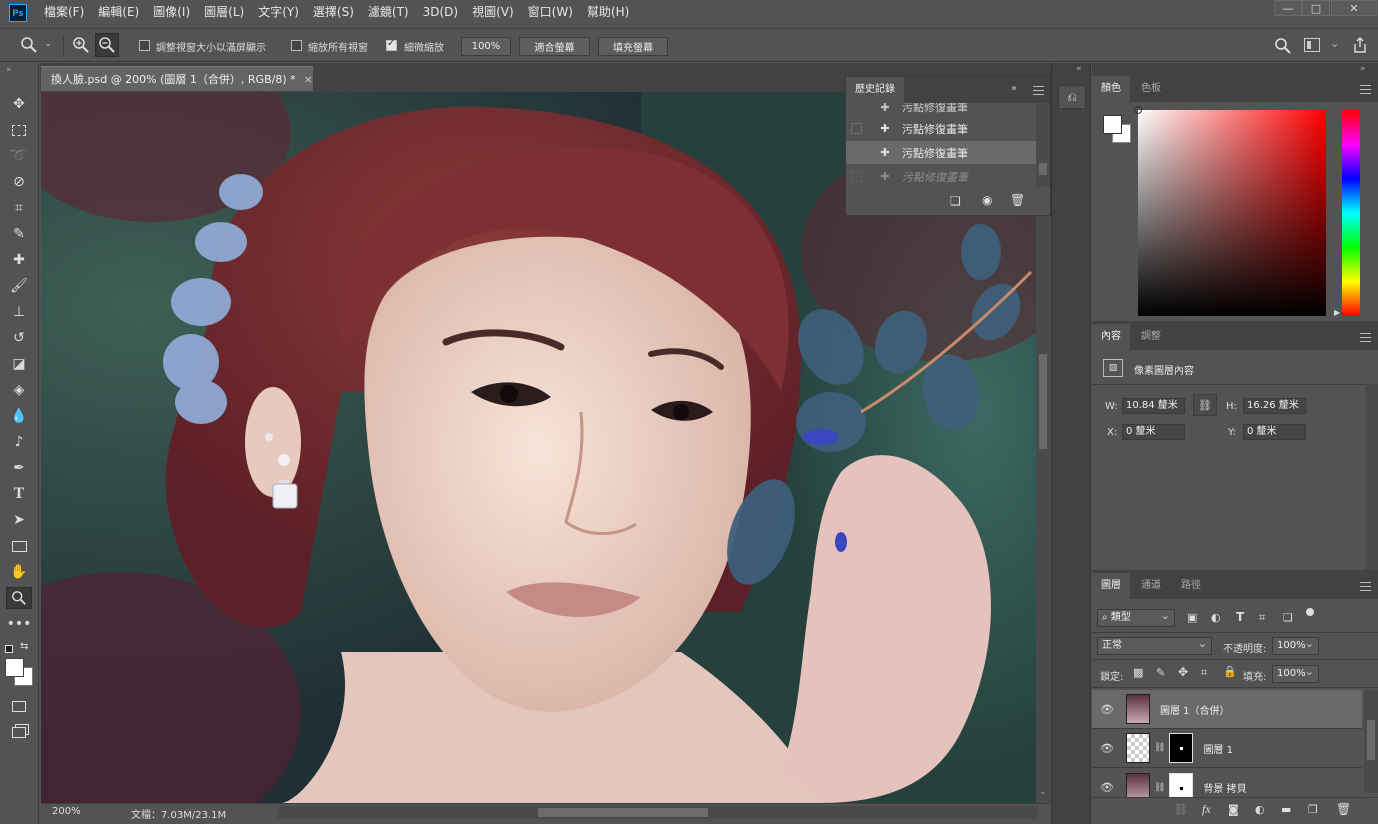  I want to click on opacity-field: 100%, so click(1295, 645).